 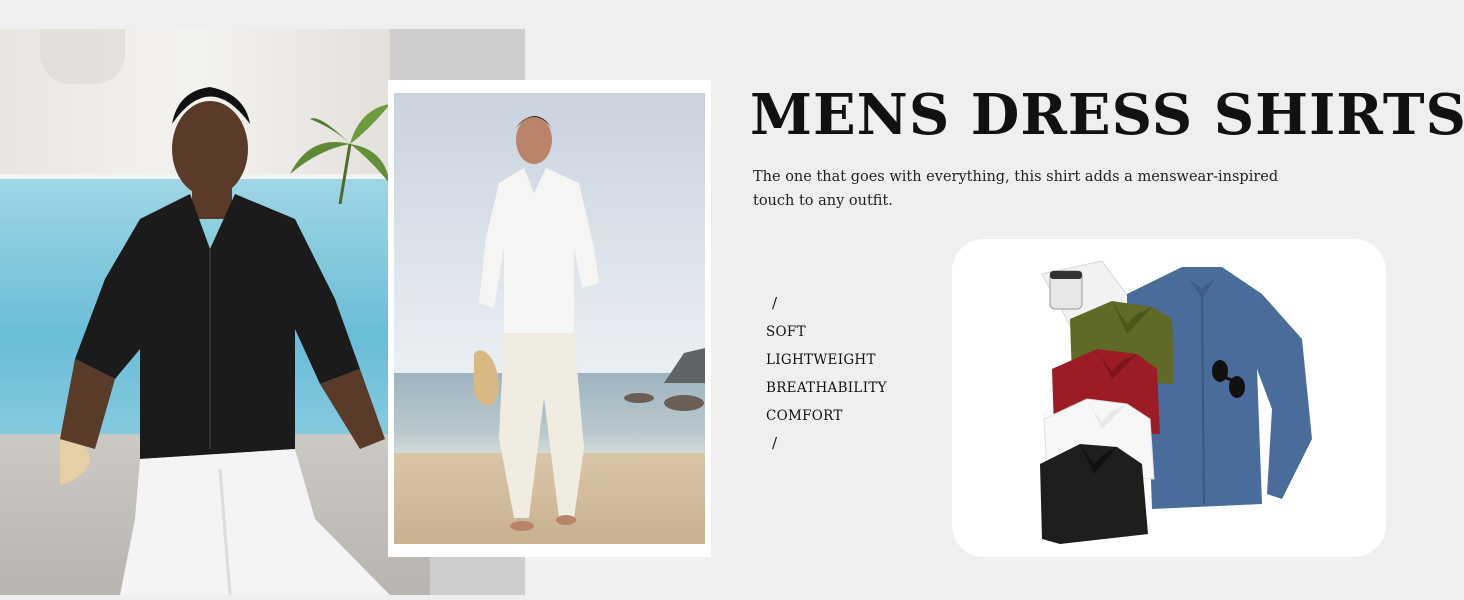 What do you see at coordinates (786, 332) in the screenshot?
I see `feature-item-soft: SOFT` at bounding box center [786, 332].